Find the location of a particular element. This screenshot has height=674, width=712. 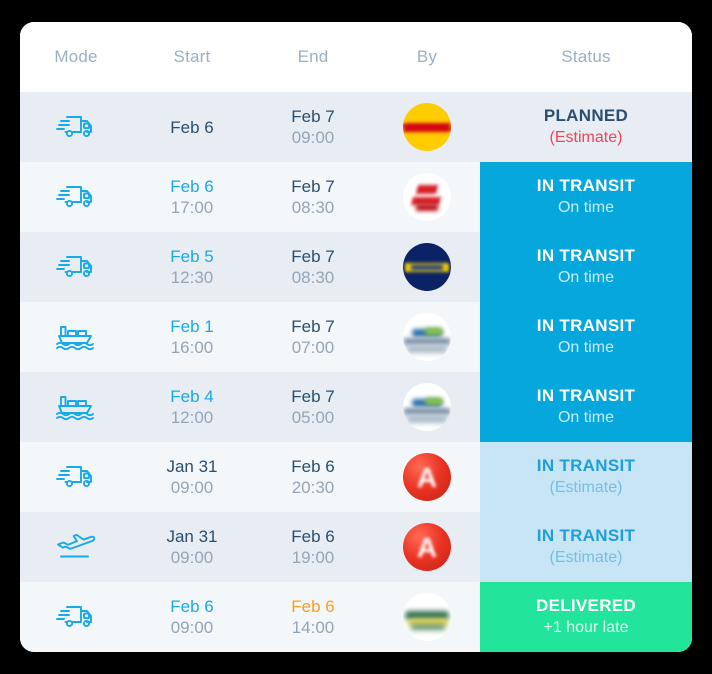

status-subtitle: +1 hour late is located at coordinates (586, 627).